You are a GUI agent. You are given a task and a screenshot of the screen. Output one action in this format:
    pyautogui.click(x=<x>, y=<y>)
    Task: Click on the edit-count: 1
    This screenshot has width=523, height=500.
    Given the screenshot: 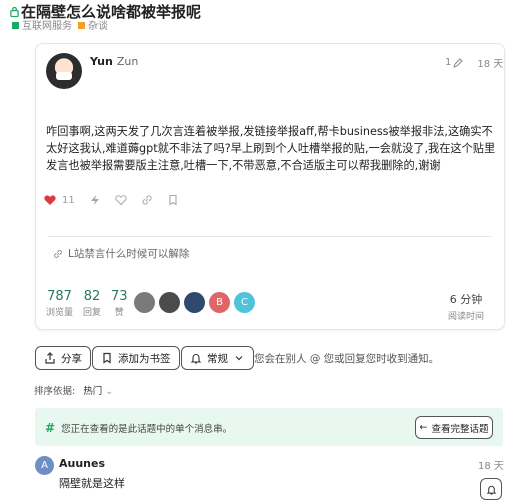 What is the action you would take?
    pyautogui.click(x=448, y=62)
    